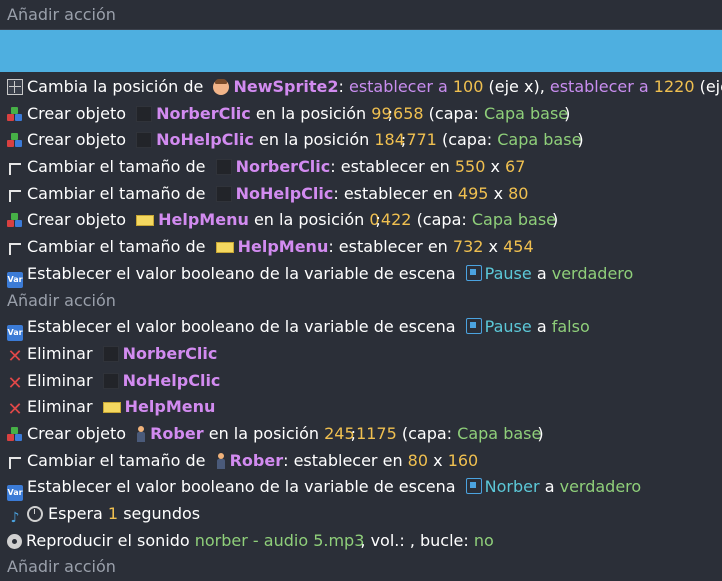 This screenshot has width=722, height=581. Describe the element at coordinates (396, 219) in the screenshot. I see `value-number: 422` at that location.